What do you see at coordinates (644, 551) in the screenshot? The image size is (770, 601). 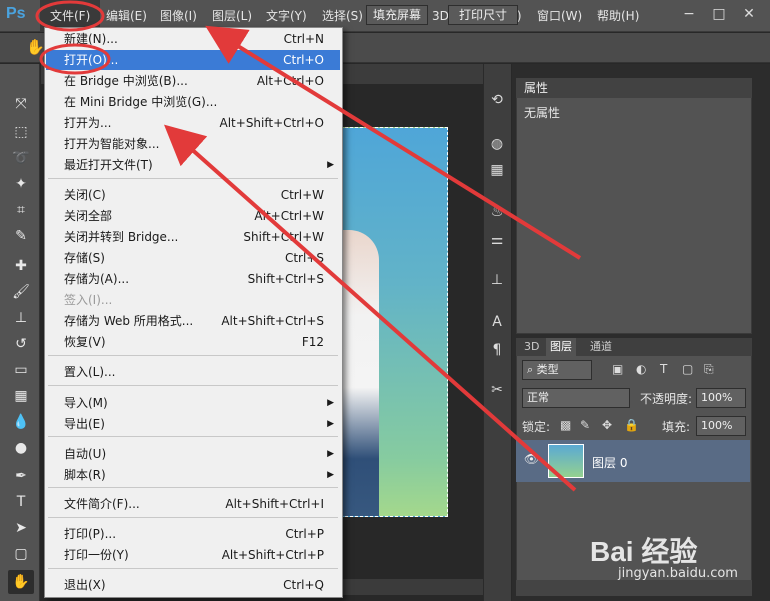 I see `watermark-logo: Bai 经验` at bounding box center [644, 551].